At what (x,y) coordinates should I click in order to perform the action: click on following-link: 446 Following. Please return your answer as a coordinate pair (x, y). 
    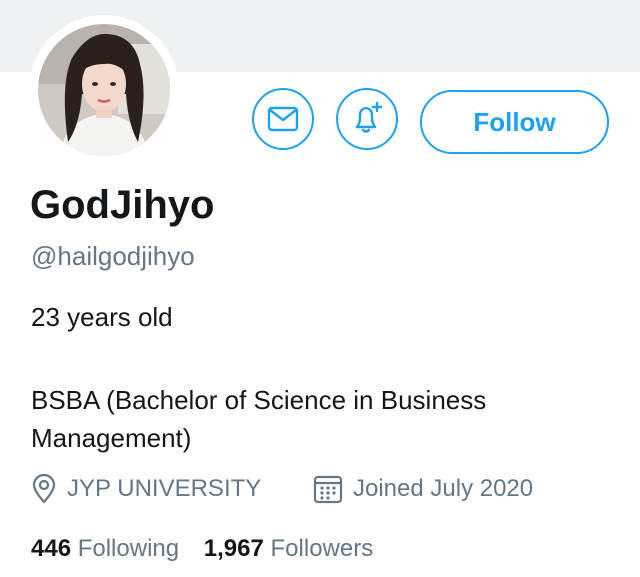
    Looking at the image, I should click on (108, 548).